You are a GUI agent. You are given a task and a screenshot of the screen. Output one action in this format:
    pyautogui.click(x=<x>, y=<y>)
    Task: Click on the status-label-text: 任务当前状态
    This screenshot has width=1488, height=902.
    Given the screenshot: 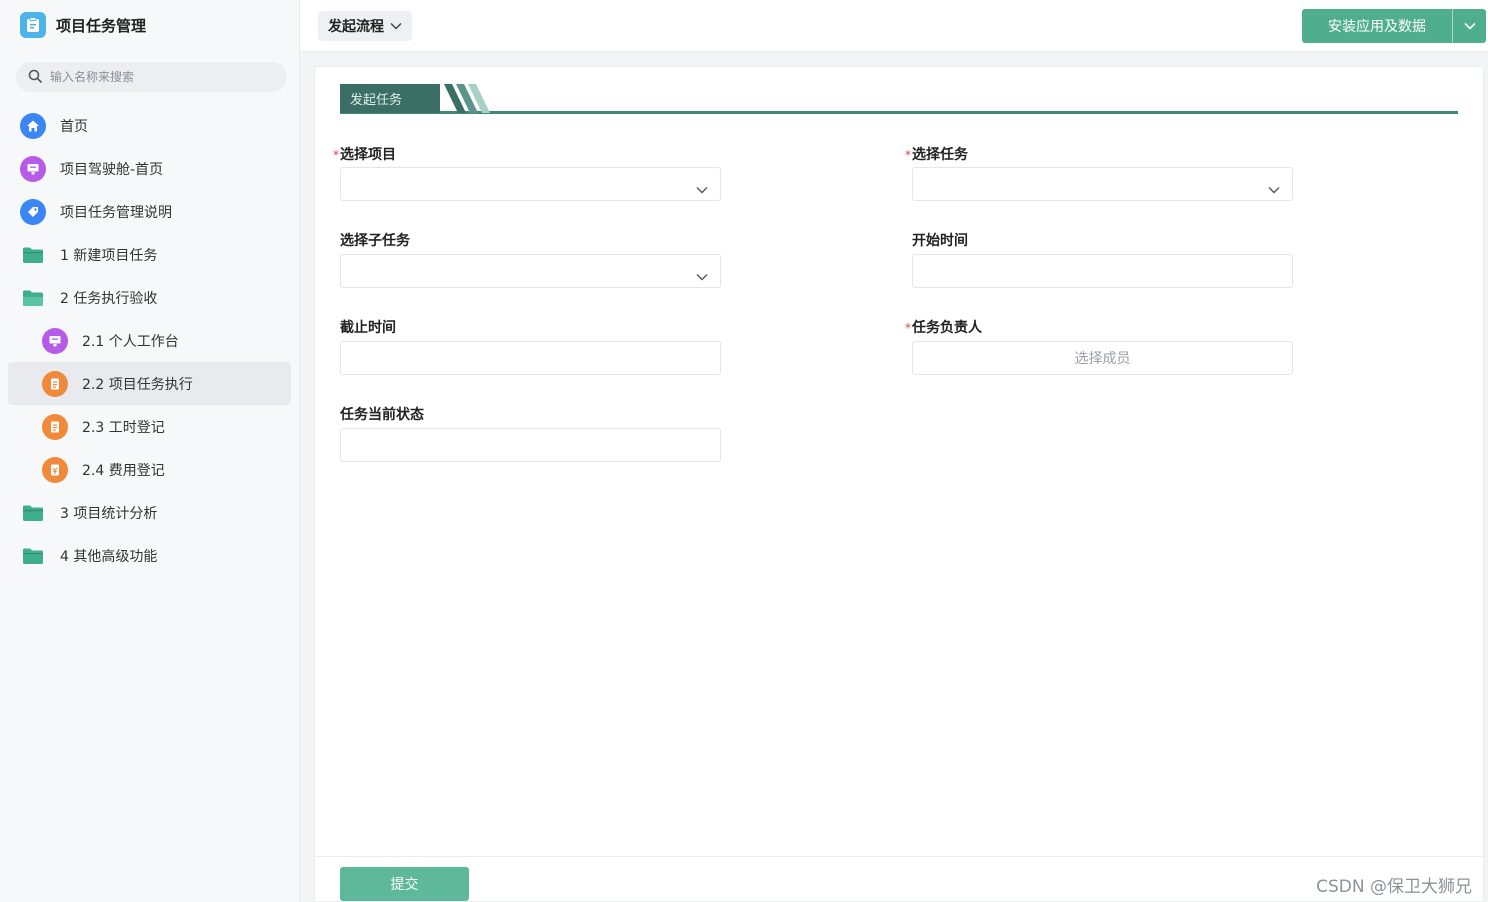 What is the action you would take?
    pyautogui.click(x=382, y=415)
    